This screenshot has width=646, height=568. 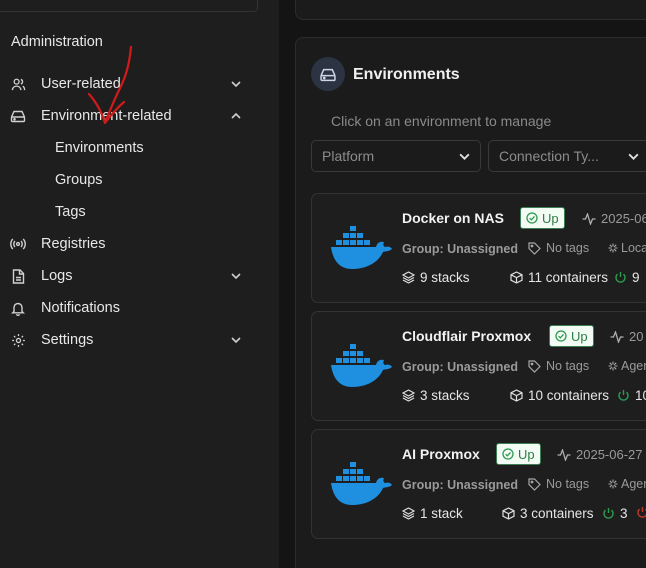 What do you see at coordinates (18, 84) in the screenshot?
I see `users-icon` at bounding box center [18, 84].